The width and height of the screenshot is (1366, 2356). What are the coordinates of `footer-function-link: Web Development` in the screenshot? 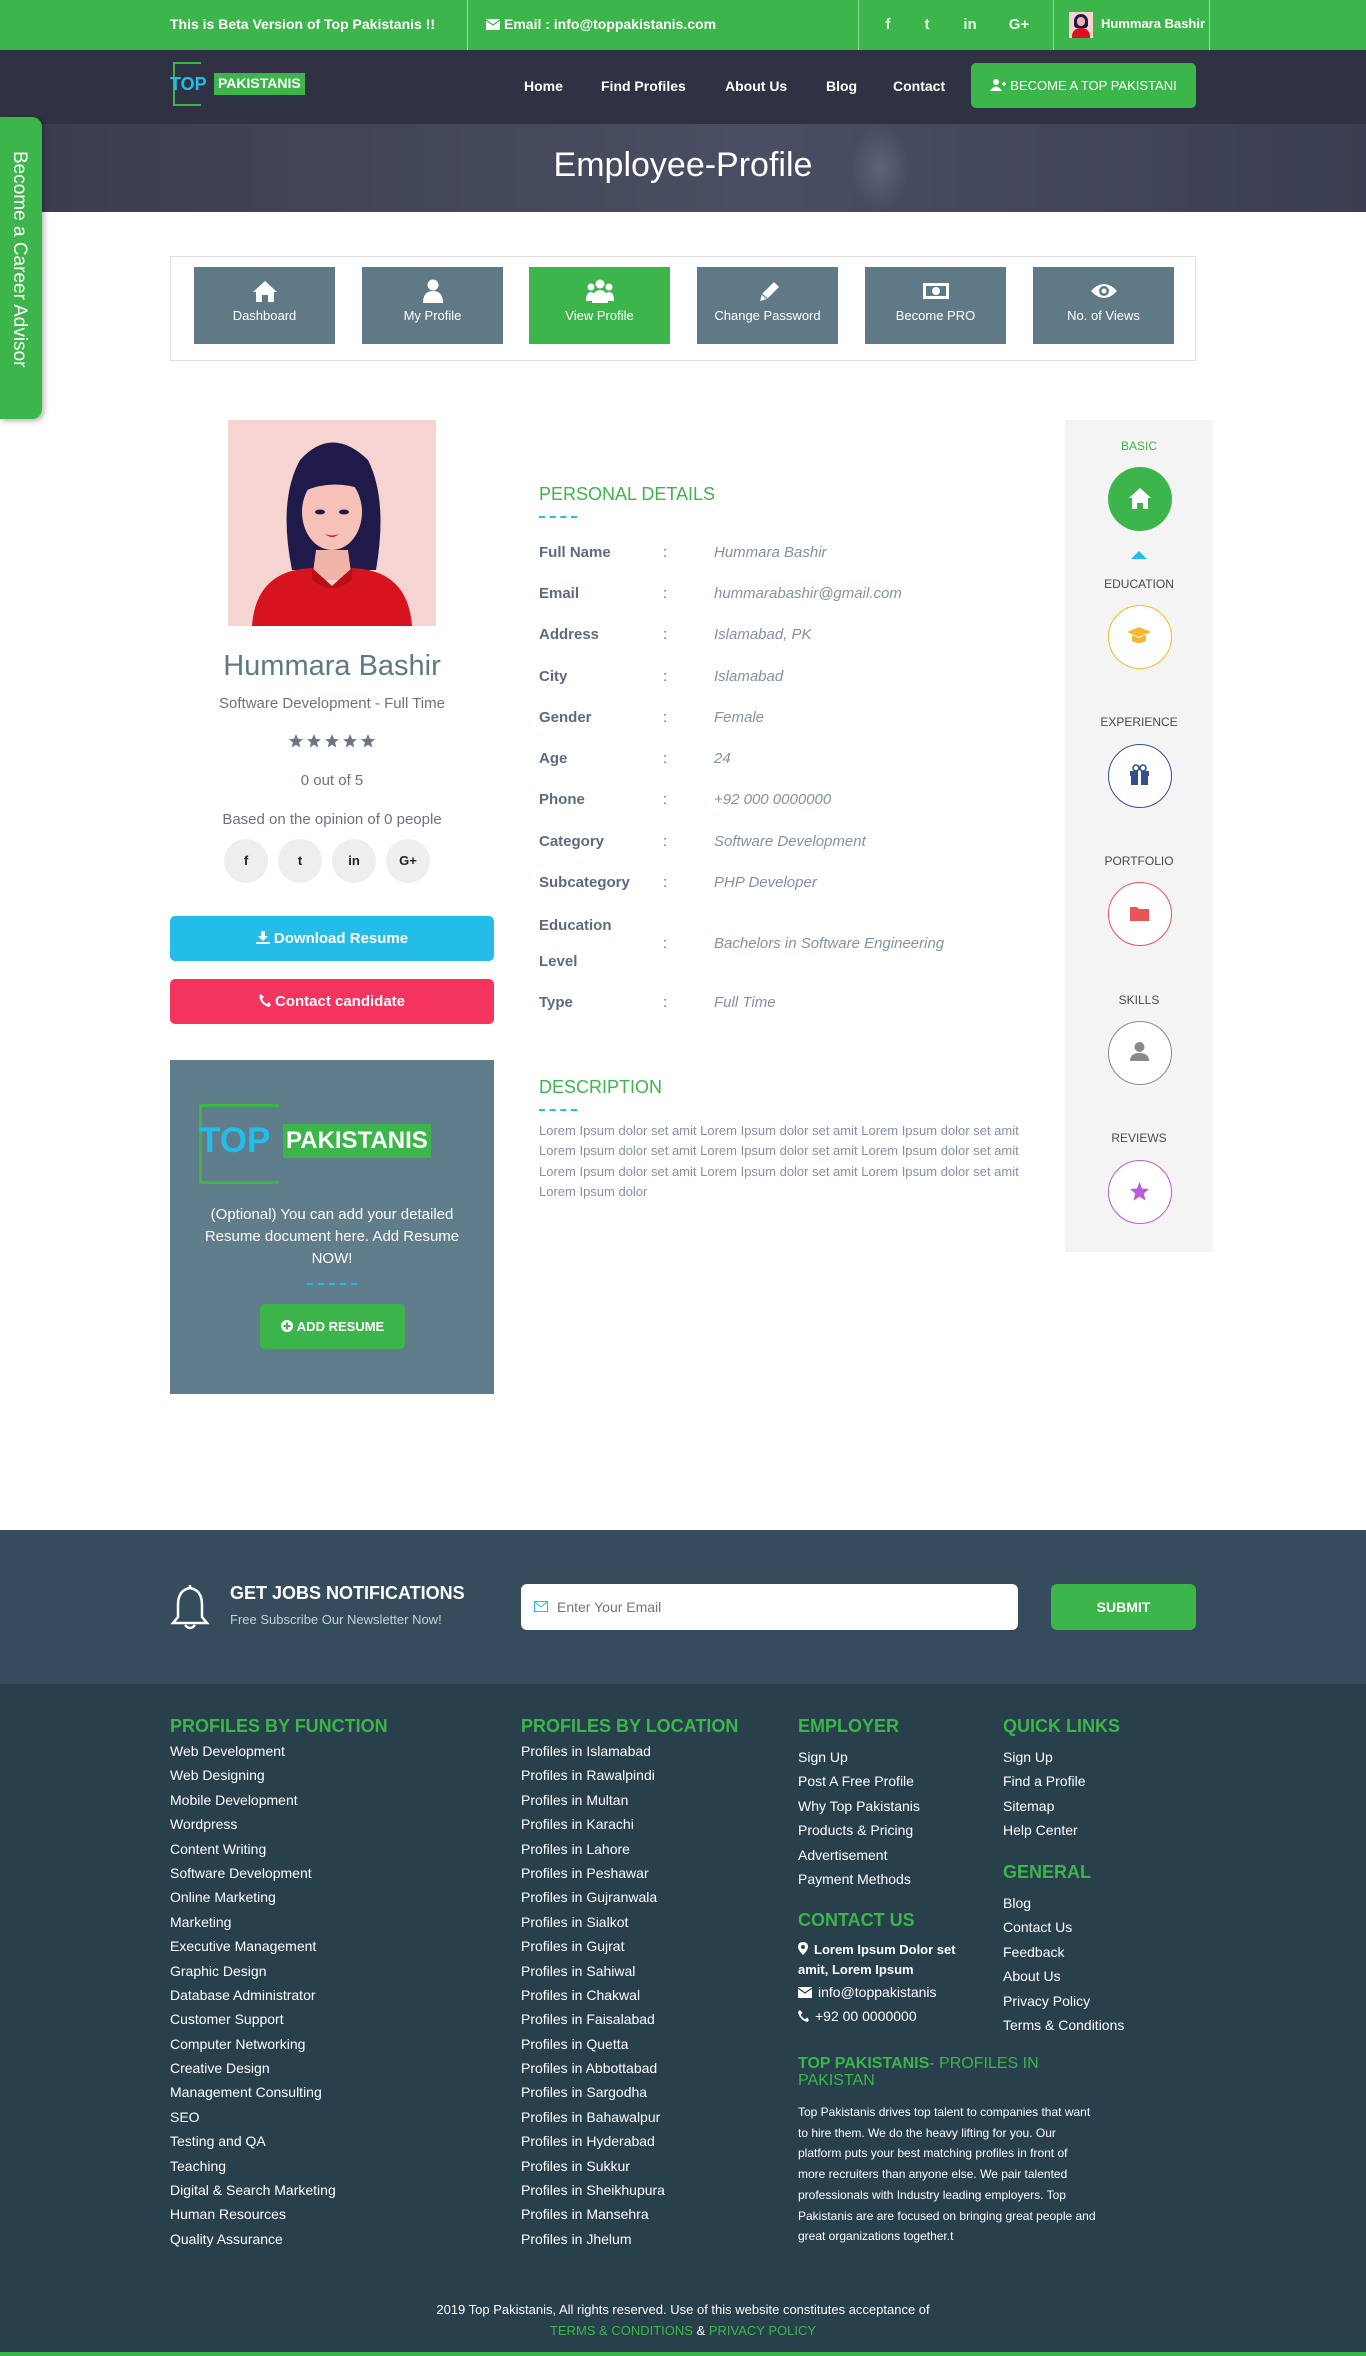 It's located at (253, 1751).